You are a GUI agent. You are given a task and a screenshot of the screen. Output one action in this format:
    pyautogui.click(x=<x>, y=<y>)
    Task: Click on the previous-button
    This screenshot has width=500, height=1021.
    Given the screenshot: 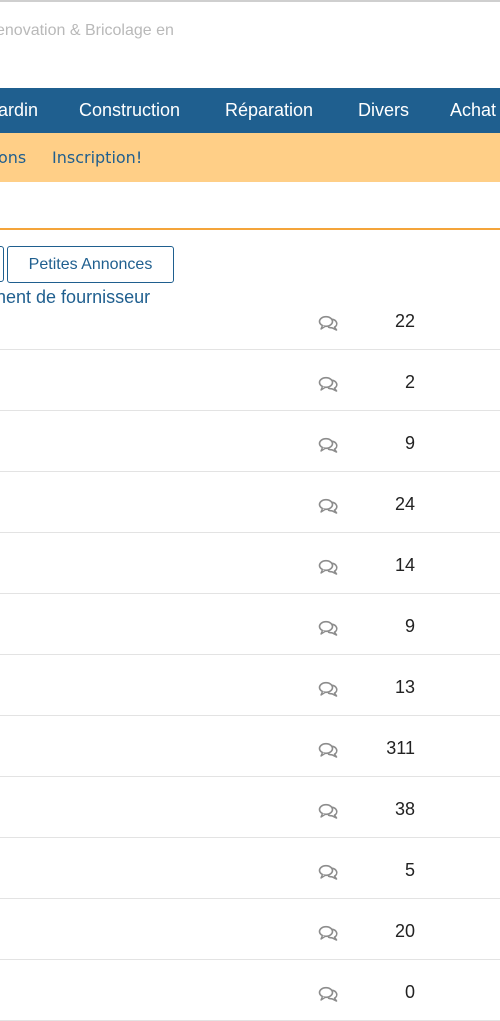 What is the action you would take?
    pyautogui.click(x=2, y=264)
    